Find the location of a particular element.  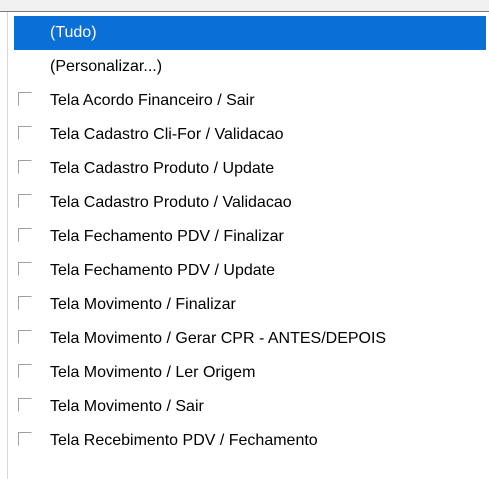

left-edge is located at coordinates (6, 245).